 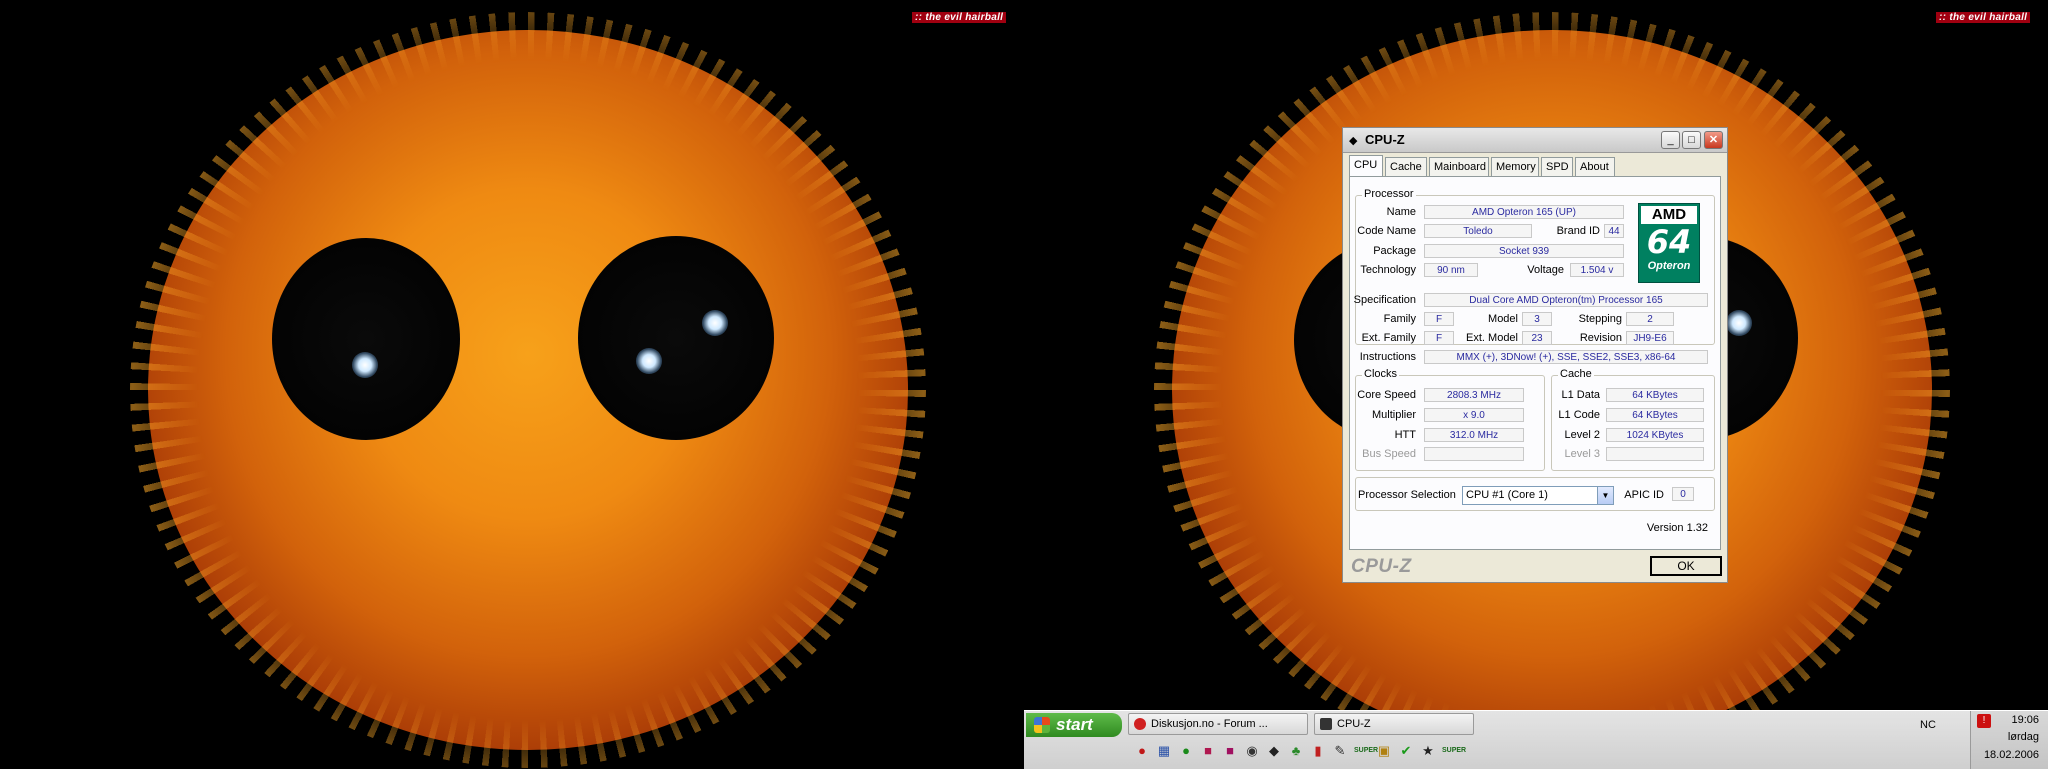 I want to click on level2-value: 1024 KBytes, so click(x=1655, y=435).